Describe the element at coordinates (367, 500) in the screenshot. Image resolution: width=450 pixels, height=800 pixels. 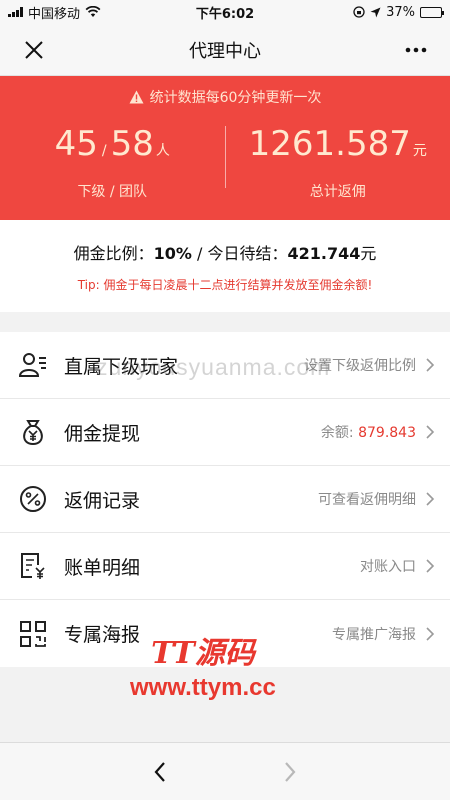
I see `menu-item-note: 可查看返佣明细` at that location.